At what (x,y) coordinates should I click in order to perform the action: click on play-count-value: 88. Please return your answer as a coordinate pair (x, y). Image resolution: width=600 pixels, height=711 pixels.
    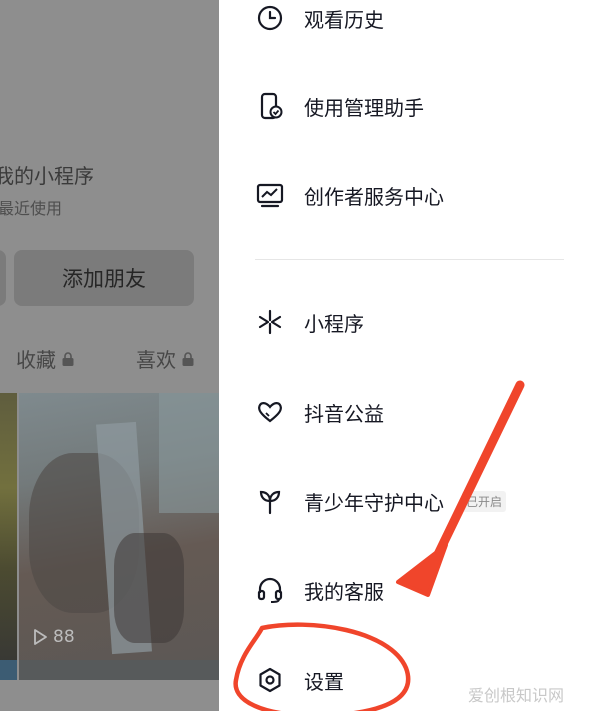
    Looking at the image, I should click on (64, 637).